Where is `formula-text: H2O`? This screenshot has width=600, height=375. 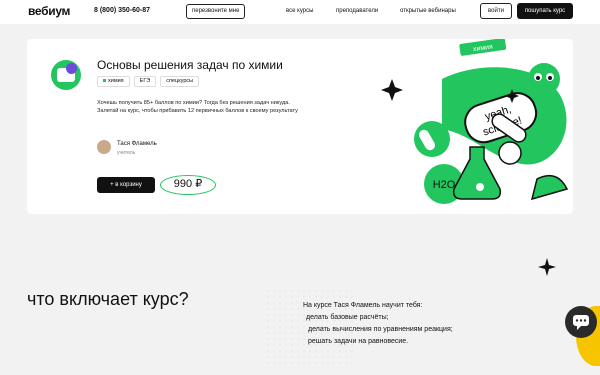
formula-text: H2O is located at coordinates (444, 185).